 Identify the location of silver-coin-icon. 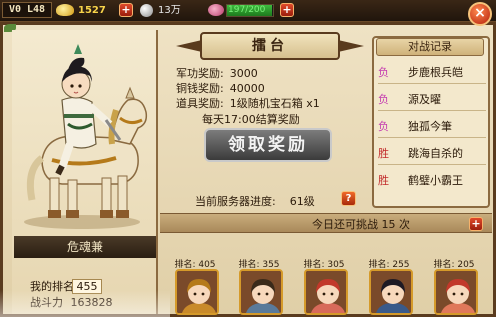
(146, 10).